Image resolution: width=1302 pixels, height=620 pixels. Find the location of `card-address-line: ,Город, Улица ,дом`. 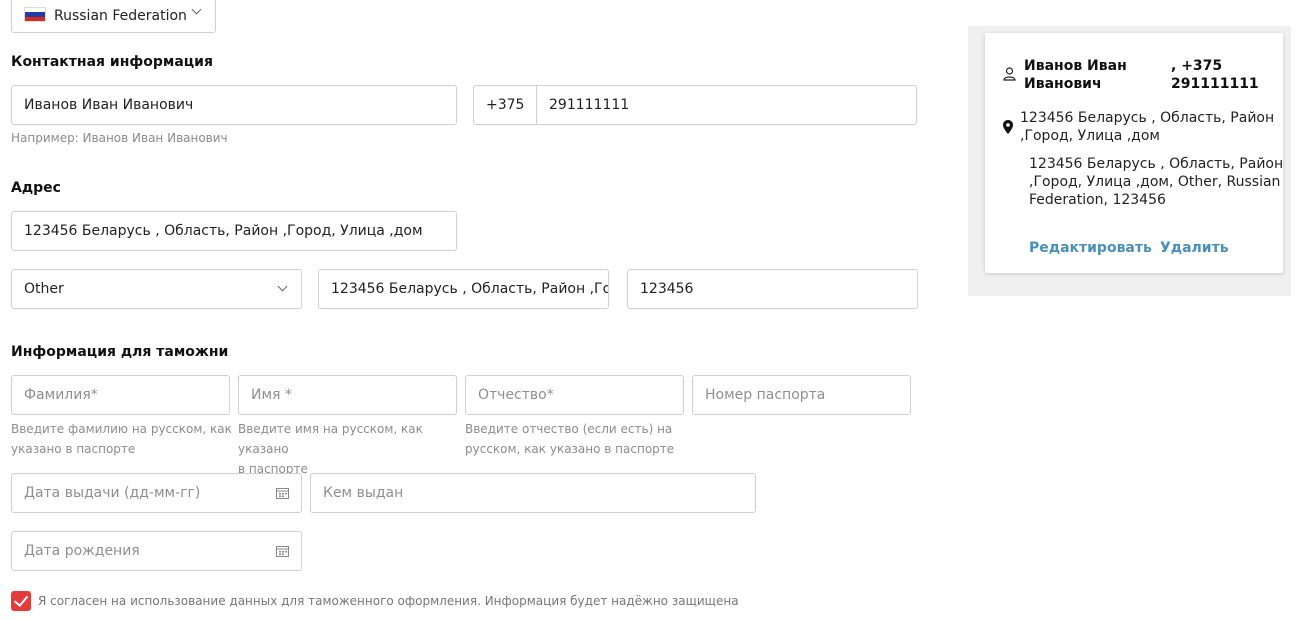

card-address-line: ,Город, Улица ,дом is located at coordinates (1090, 136).